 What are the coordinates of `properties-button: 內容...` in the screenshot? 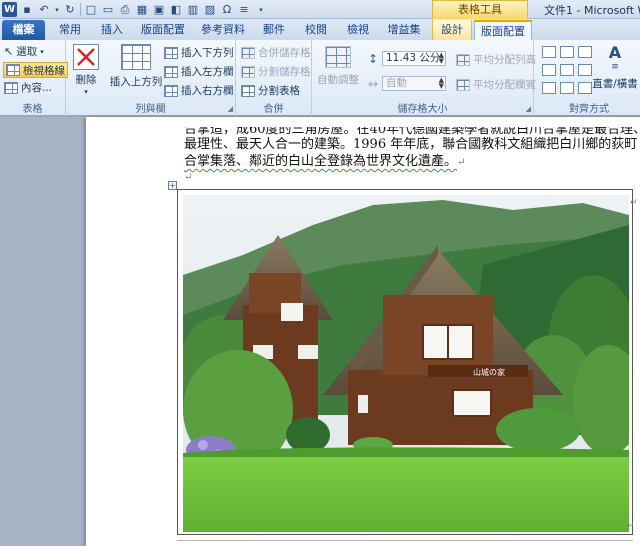 It's located at (28, 87).